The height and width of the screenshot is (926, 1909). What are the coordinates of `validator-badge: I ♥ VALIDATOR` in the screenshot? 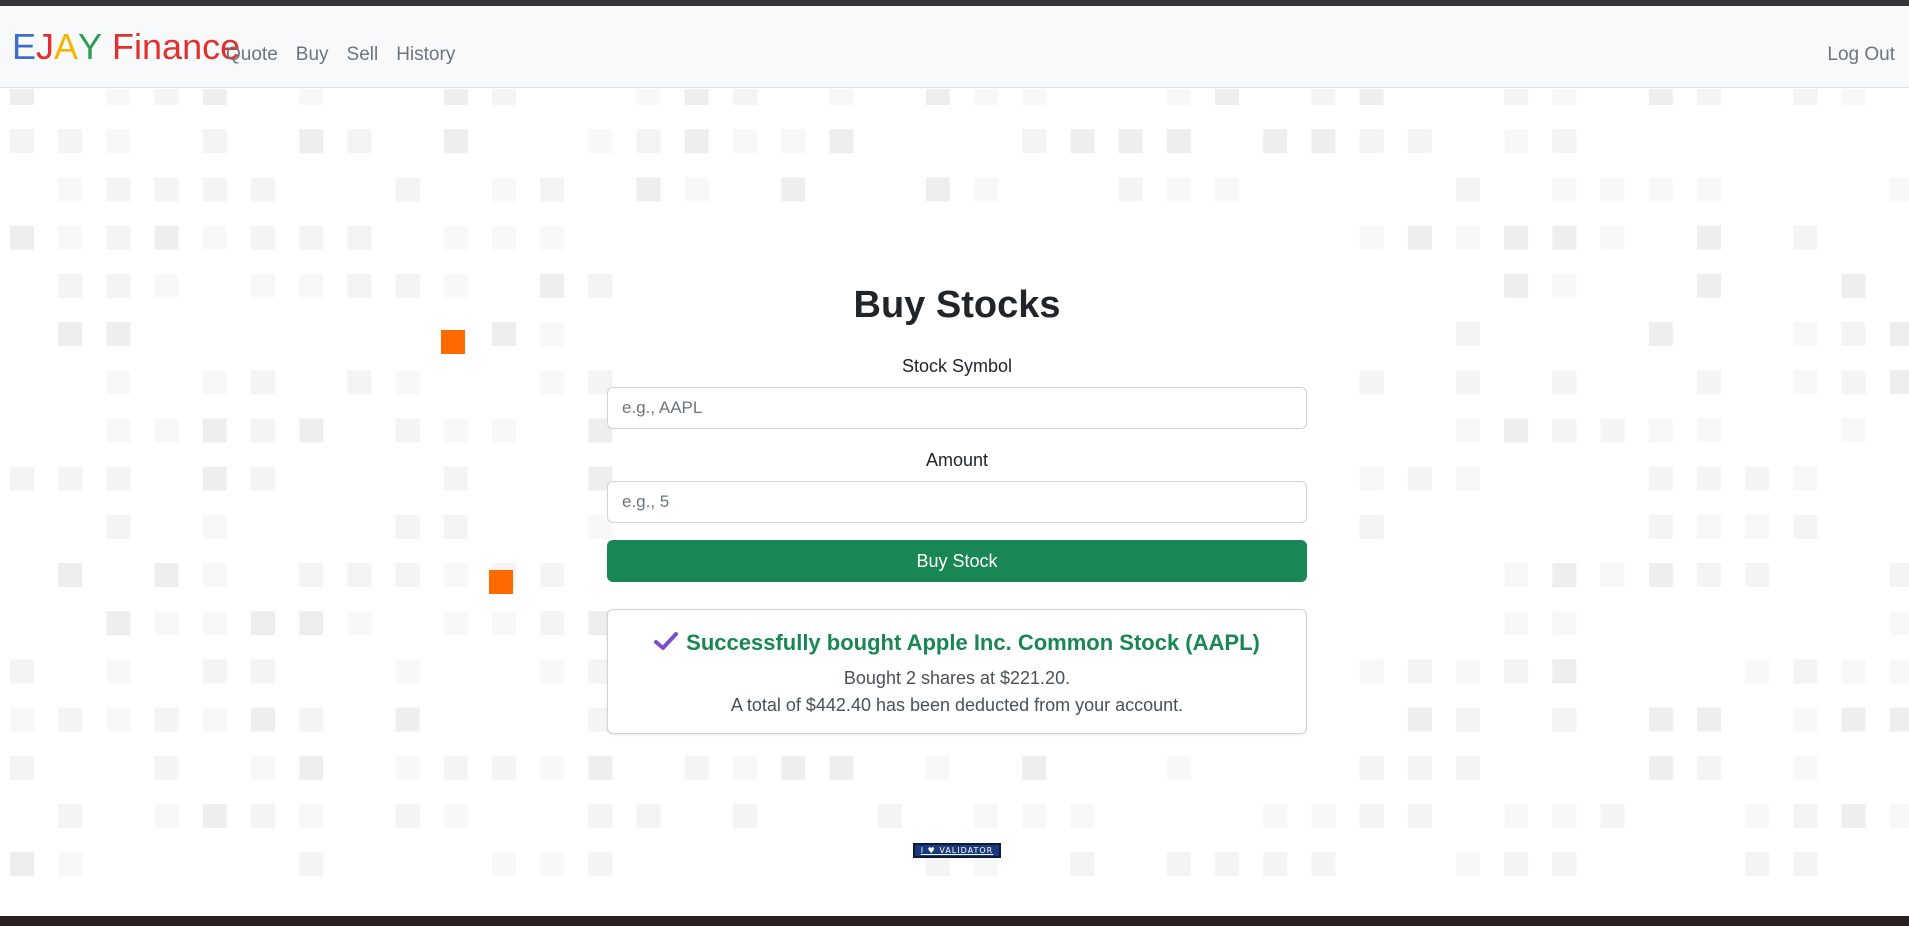 It's located at (957, 850).